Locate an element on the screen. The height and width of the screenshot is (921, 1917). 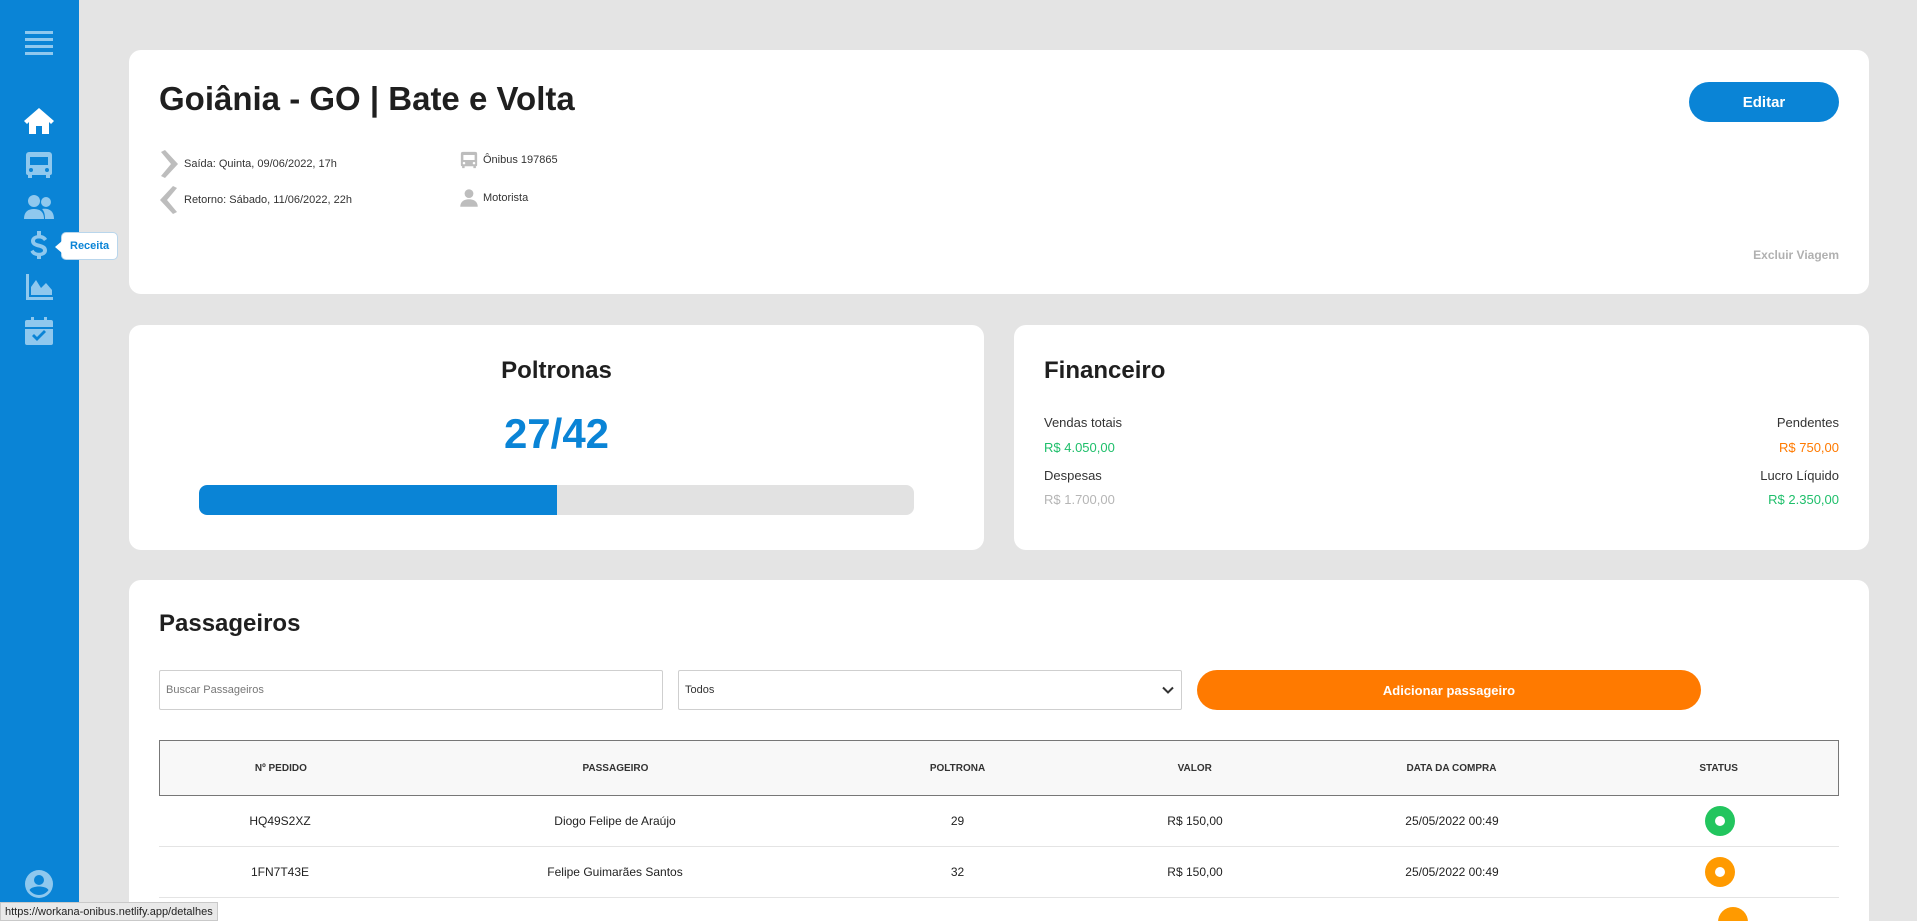
col-purchase-date: DATA DA COMPRA is located at coordinates (1452, 768).